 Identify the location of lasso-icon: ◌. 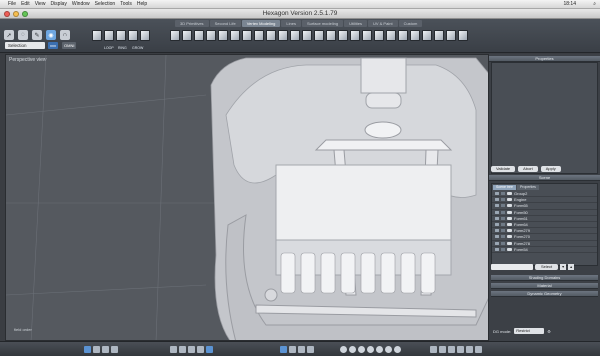
(23, 35).